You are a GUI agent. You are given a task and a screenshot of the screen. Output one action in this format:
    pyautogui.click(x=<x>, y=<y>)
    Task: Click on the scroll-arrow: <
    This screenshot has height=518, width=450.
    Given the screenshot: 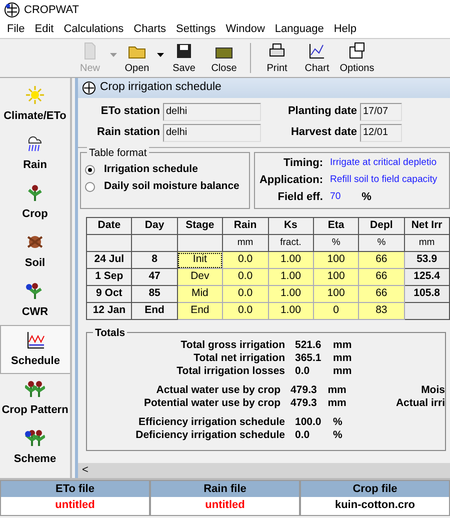 What is the action you would take?
    pyautogui.click(x=85, y=470)
    